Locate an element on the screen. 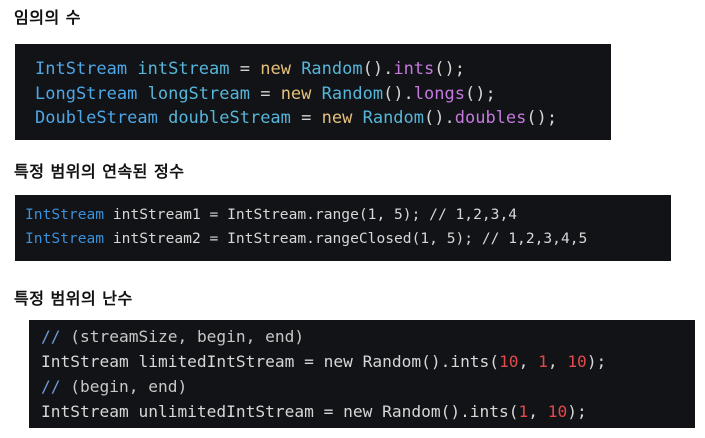 This screenshot has width=705, height=438. heading-range: 특정 범위의 연속된 정수 is located at coordinates (99, 171).